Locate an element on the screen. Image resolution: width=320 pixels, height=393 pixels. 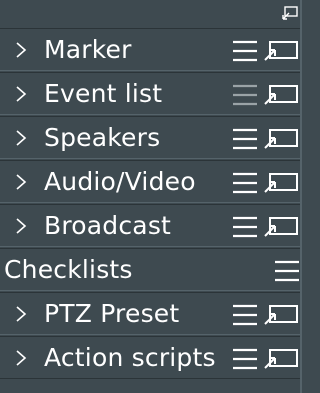
panel-row-broadcast: Broadcast is located at coordinates (151, 225).